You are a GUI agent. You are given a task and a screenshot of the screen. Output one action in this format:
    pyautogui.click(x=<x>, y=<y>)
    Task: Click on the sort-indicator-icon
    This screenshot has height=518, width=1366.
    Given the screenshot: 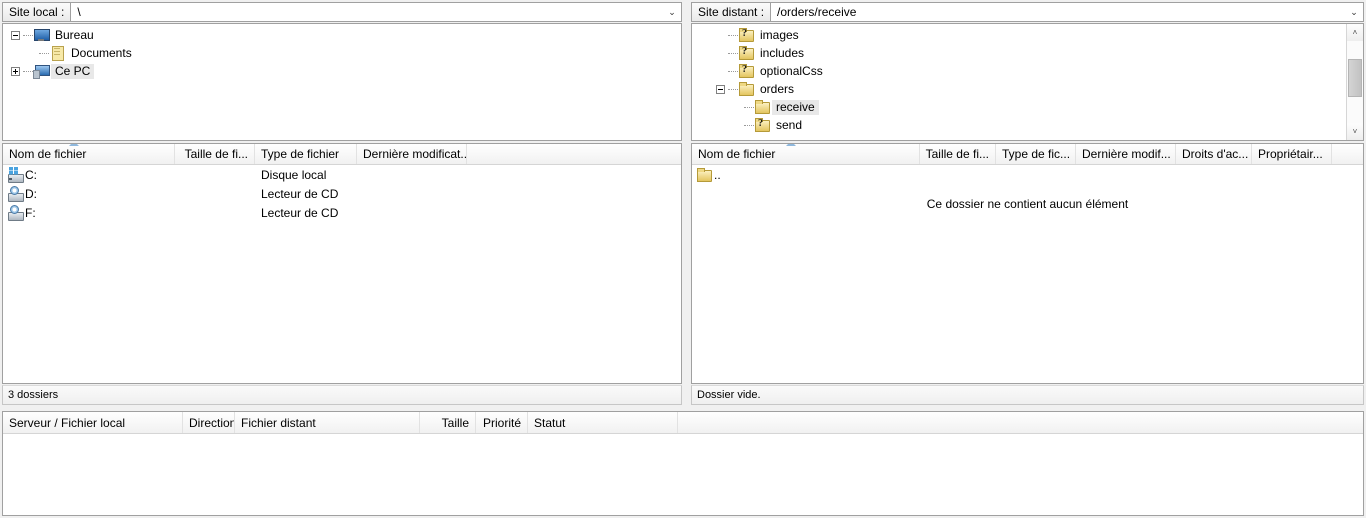 What is the action you would take?
    pyautogui.click(x=73, y=145)
    